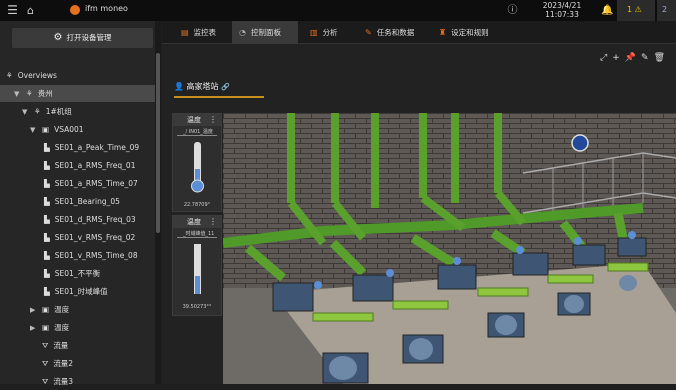 This screenshot has width=676, height=390. I want to click on tree-item-label: SE01_d_RMS_Freq_03, so click(95, 219).